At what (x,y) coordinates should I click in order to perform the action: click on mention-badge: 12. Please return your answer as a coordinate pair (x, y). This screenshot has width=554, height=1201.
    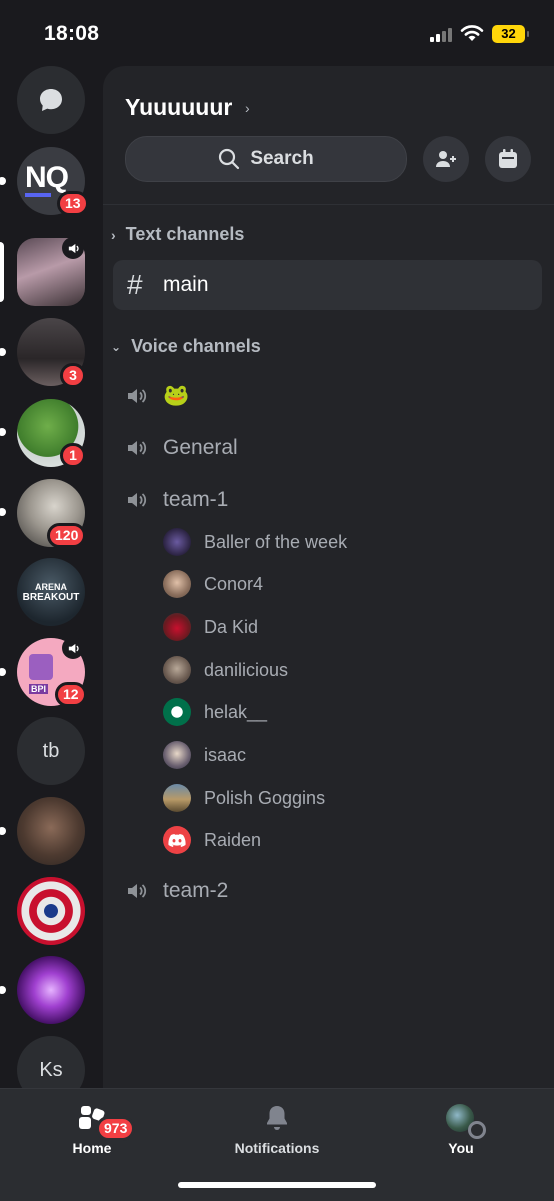
    Looking at the image, I should click on (71, 694).